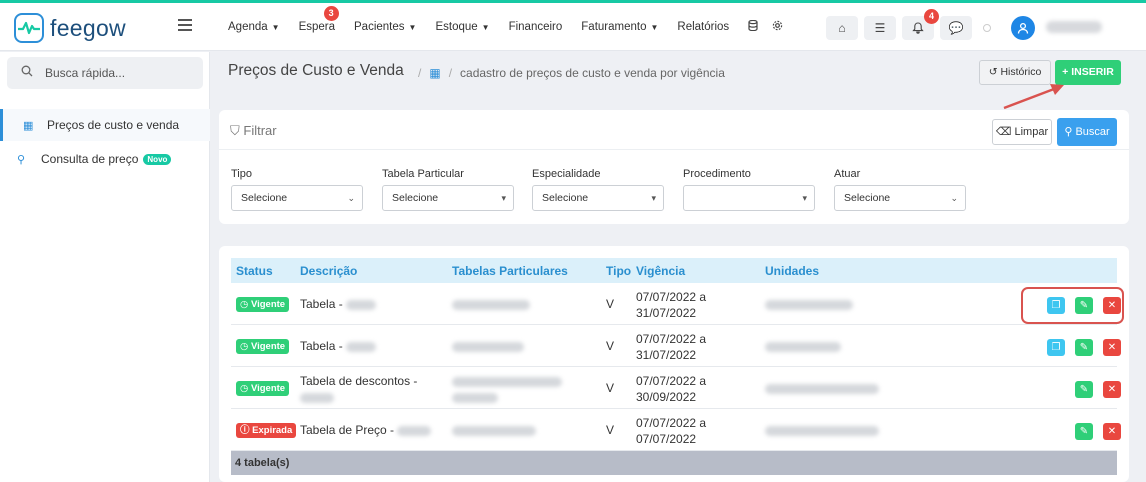 This screenshot has height=482, width=1146. What do you see at coordinates (266, 430) in the screenshot?
I see `status-badge: ⓘ Expirada` at bounding box center [266, 430].